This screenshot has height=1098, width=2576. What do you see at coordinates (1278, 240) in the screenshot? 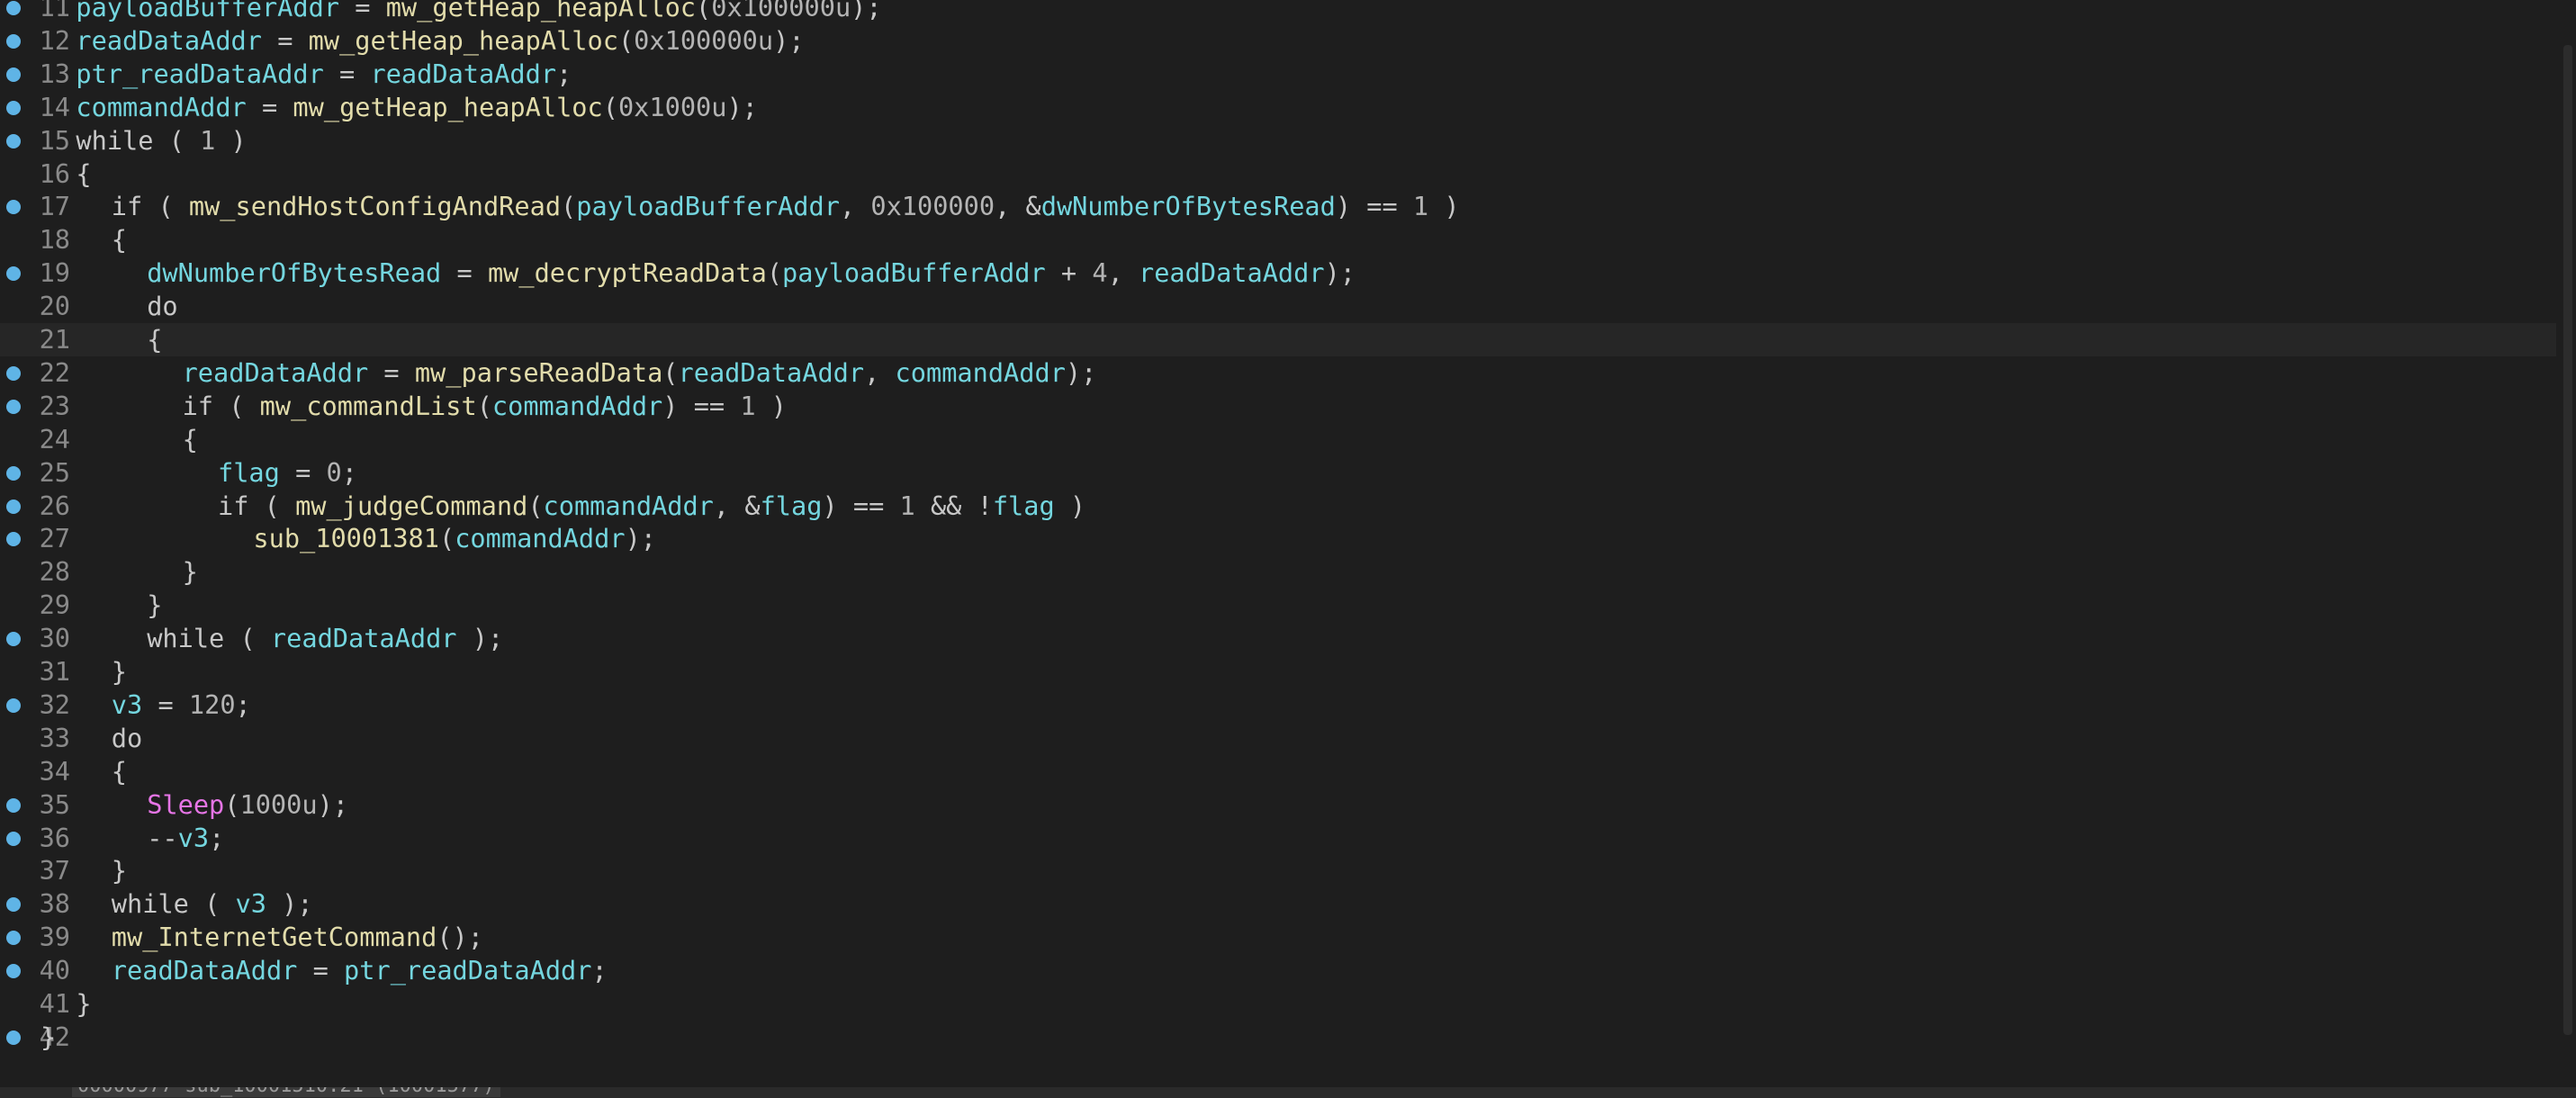
I see `code-line: 18 {` at bounding box center [1278, 240].